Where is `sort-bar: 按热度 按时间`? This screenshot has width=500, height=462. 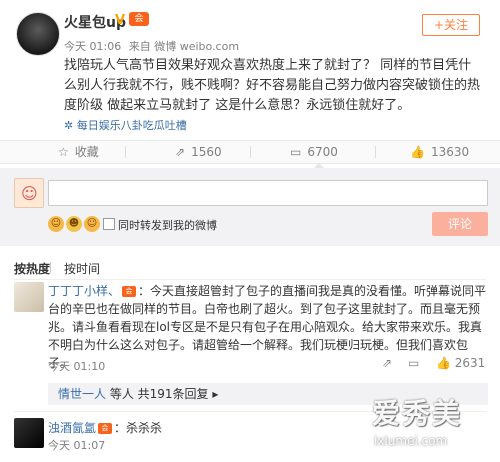 sort-bar: 按热度 按时间 is located at coordinates (57, 268).